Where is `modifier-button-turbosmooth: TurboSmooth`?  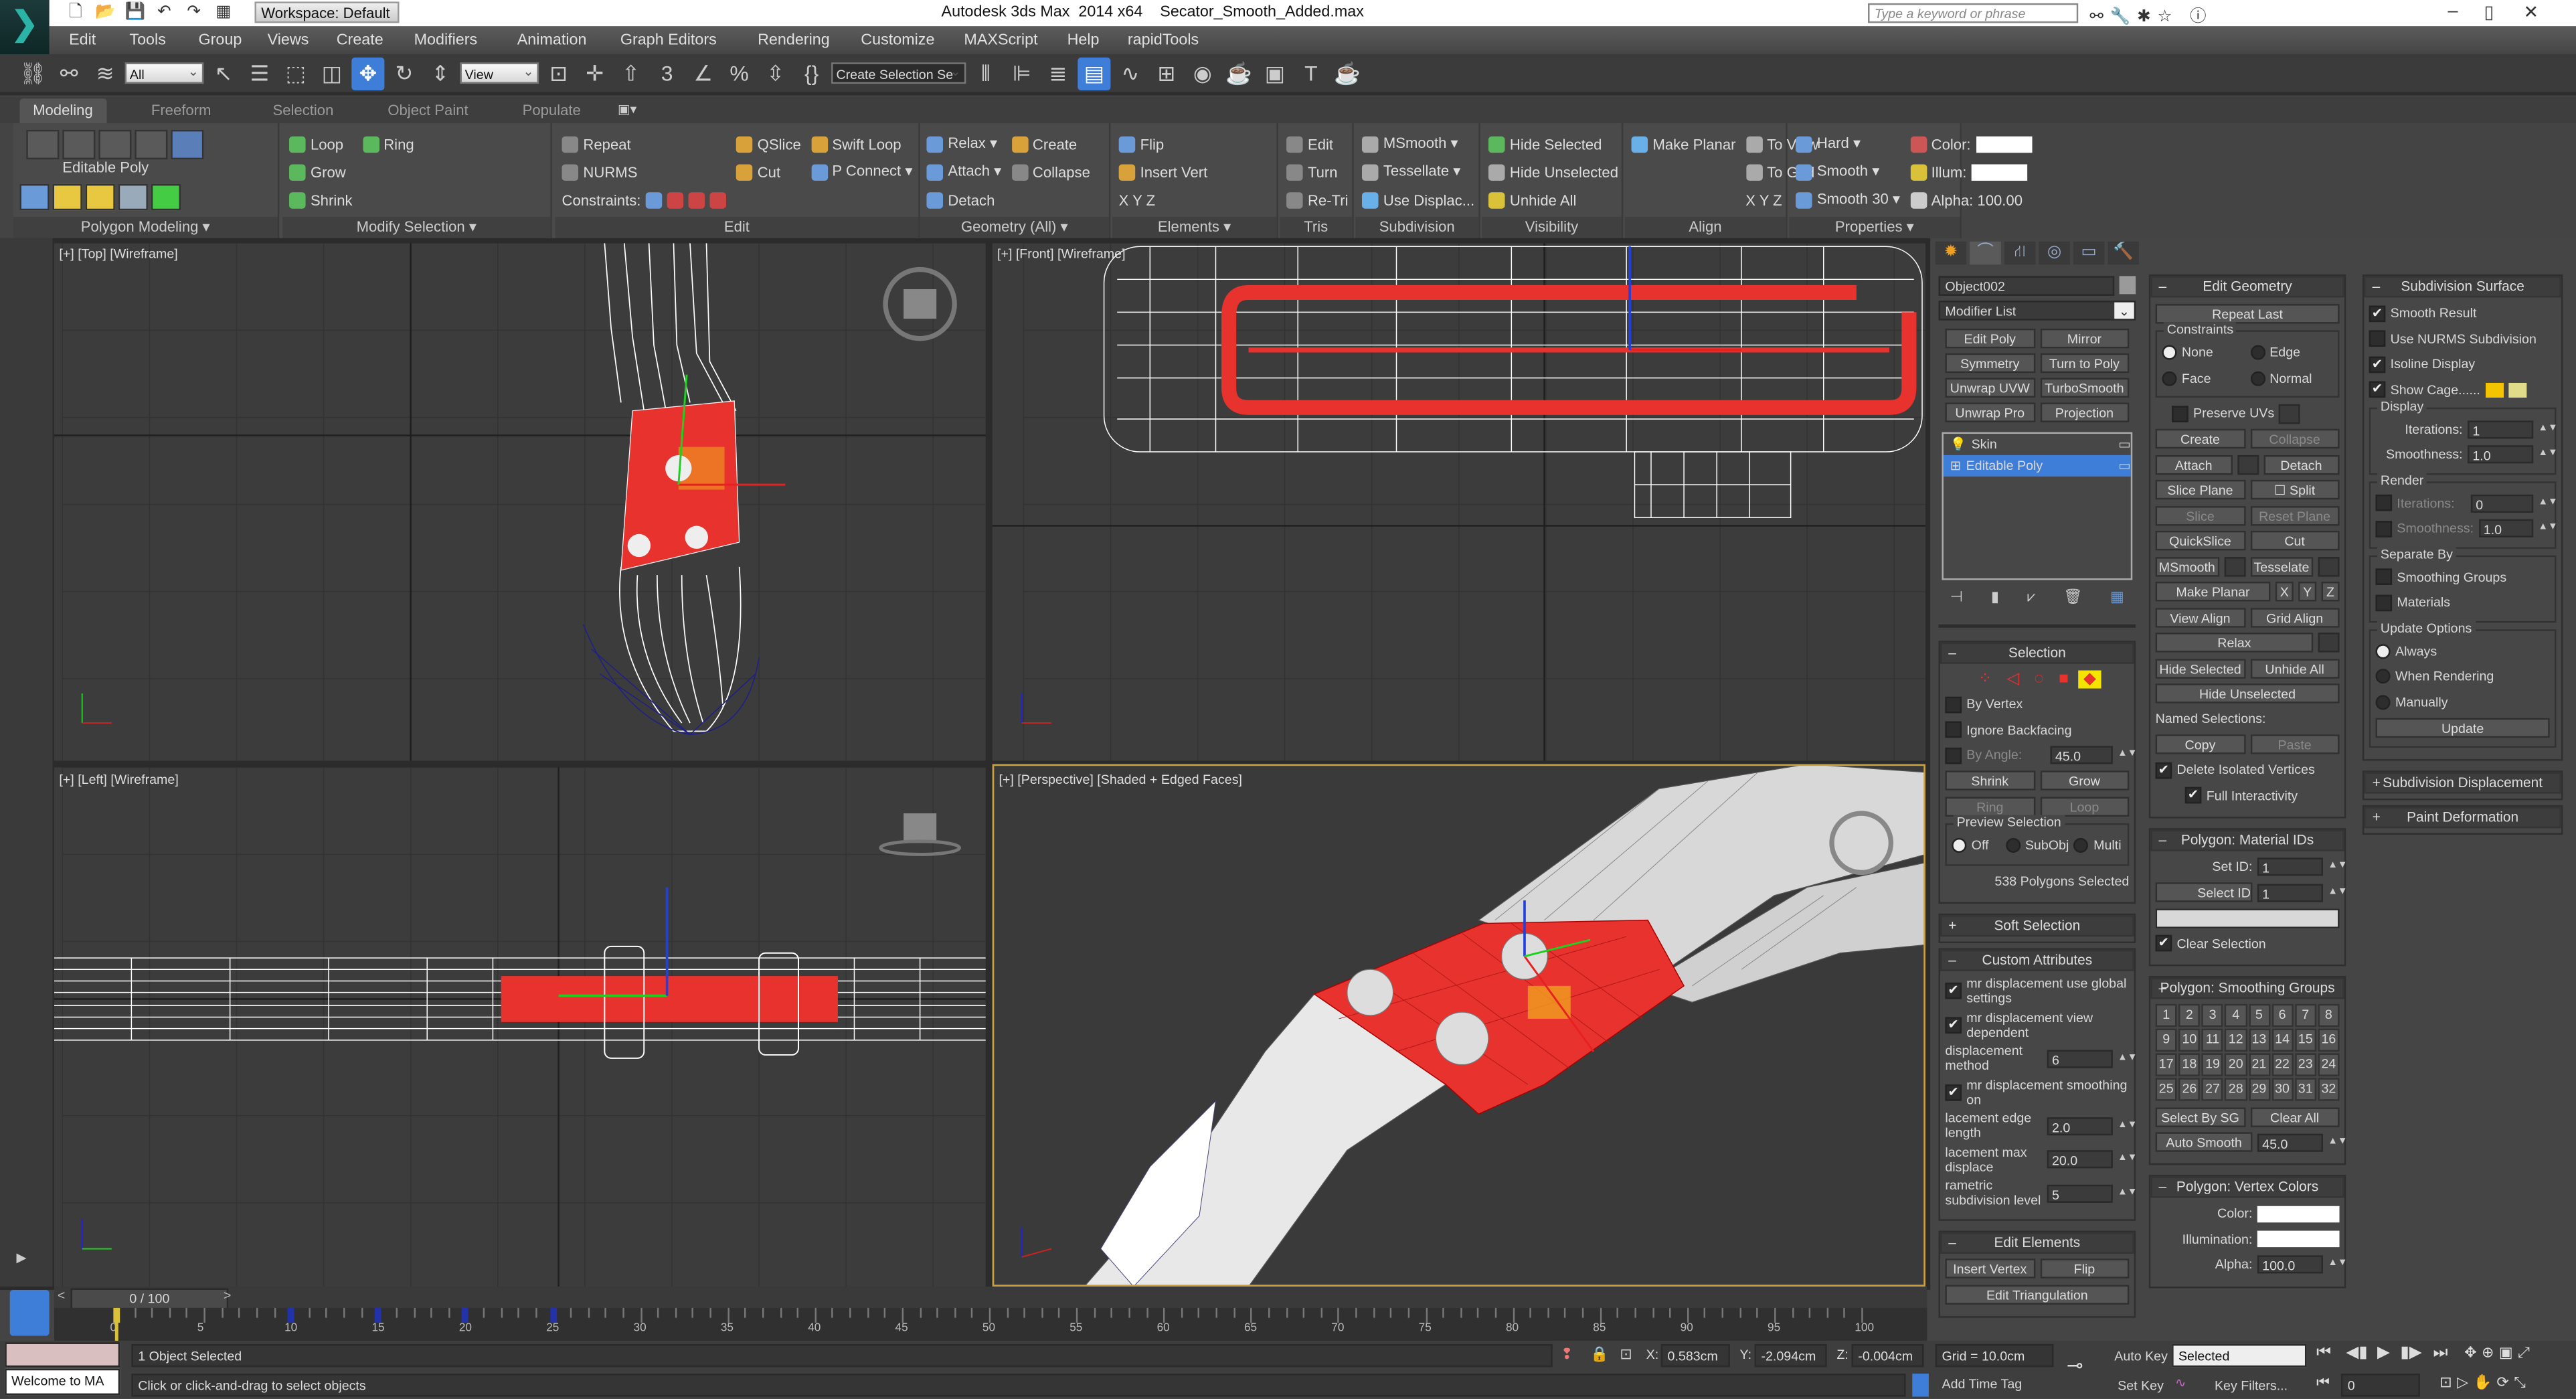
modifier-button-turbosmooth: TurboSmooth is located at coordinates (2084, 387).